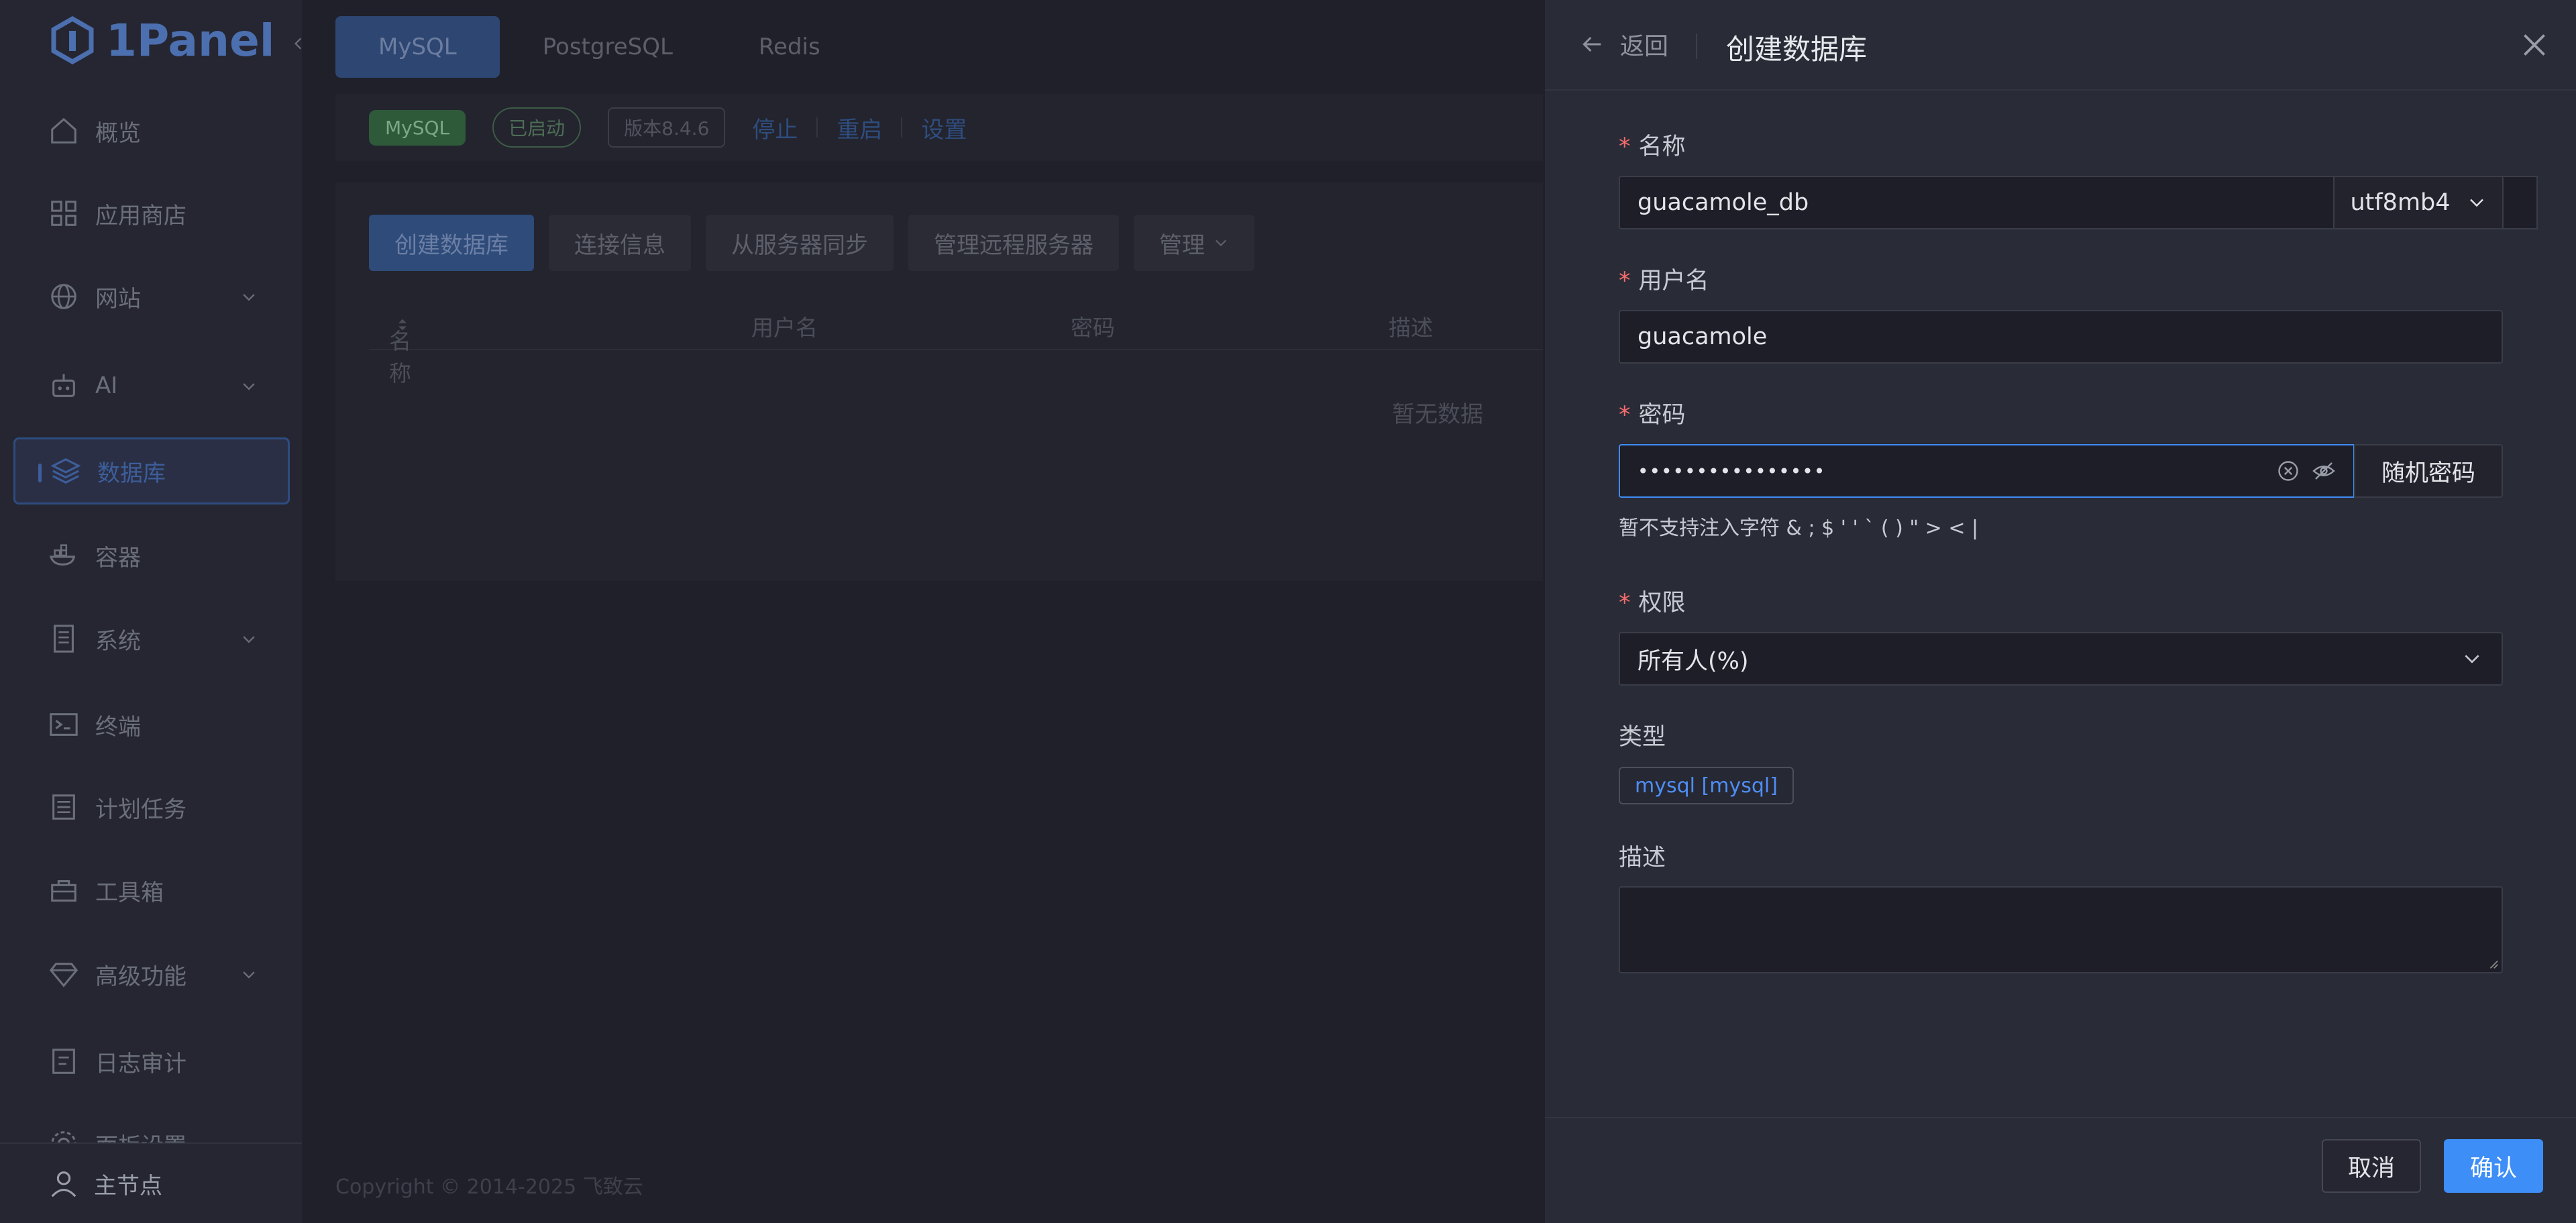 The width and height of the screenshot is (2576, 1223). Describe the element at coordinates (1987, 471) in the screenshot. I see `password-input: ••••••••••••••••` at that location.